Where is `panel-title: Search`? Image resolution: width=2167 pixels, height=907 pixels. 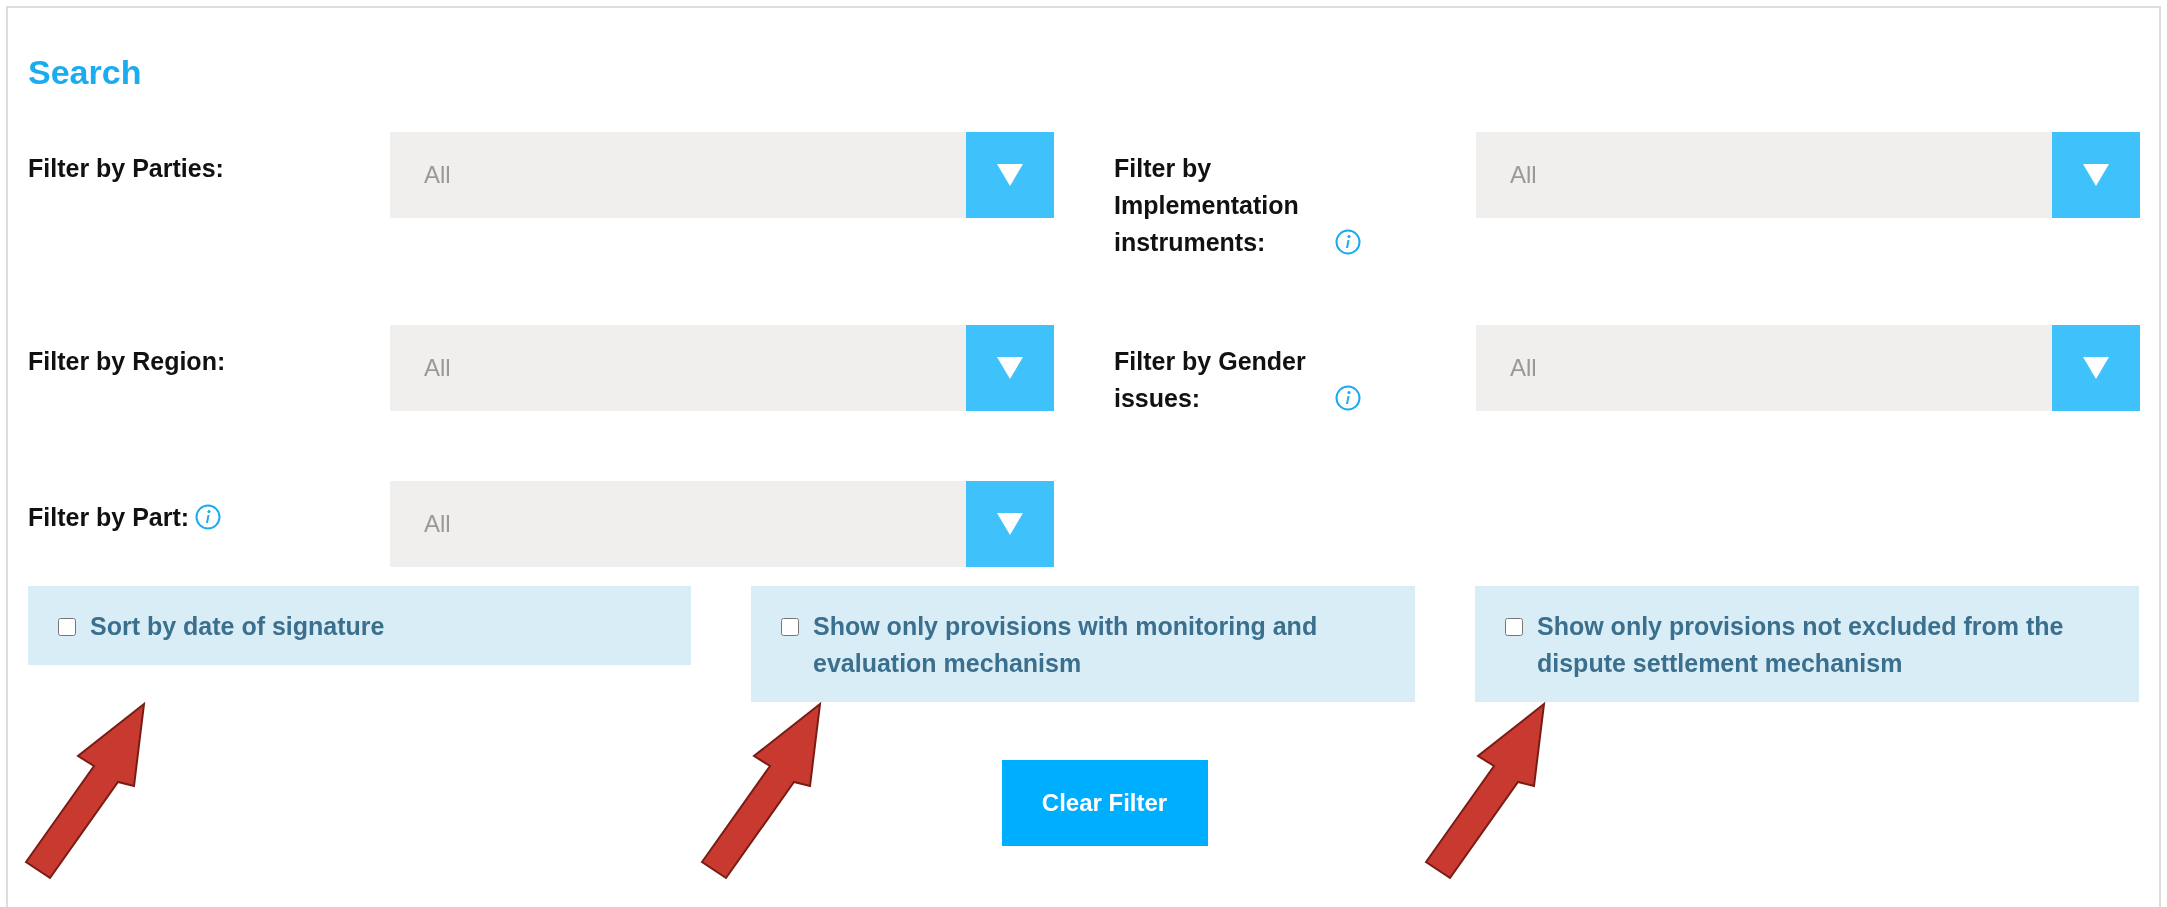
panel-title: Search is located at coordinates (85, 72).